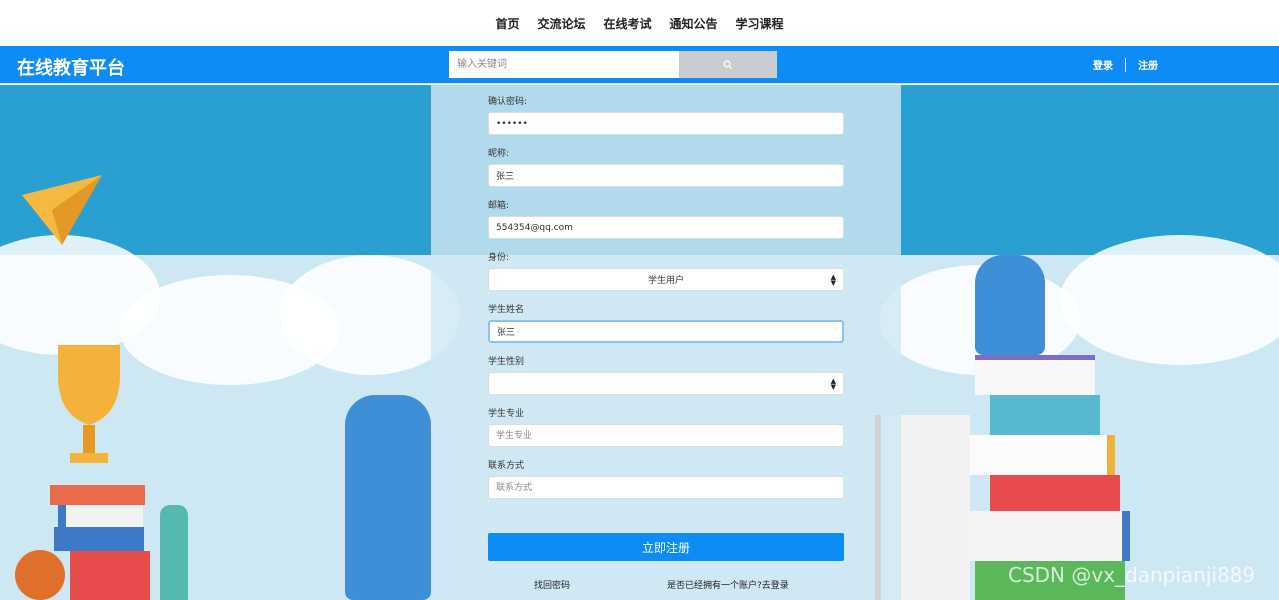 The height and width of the screenshot is (600, 1279). I want to click on ball-decoration, so click(40, 575).